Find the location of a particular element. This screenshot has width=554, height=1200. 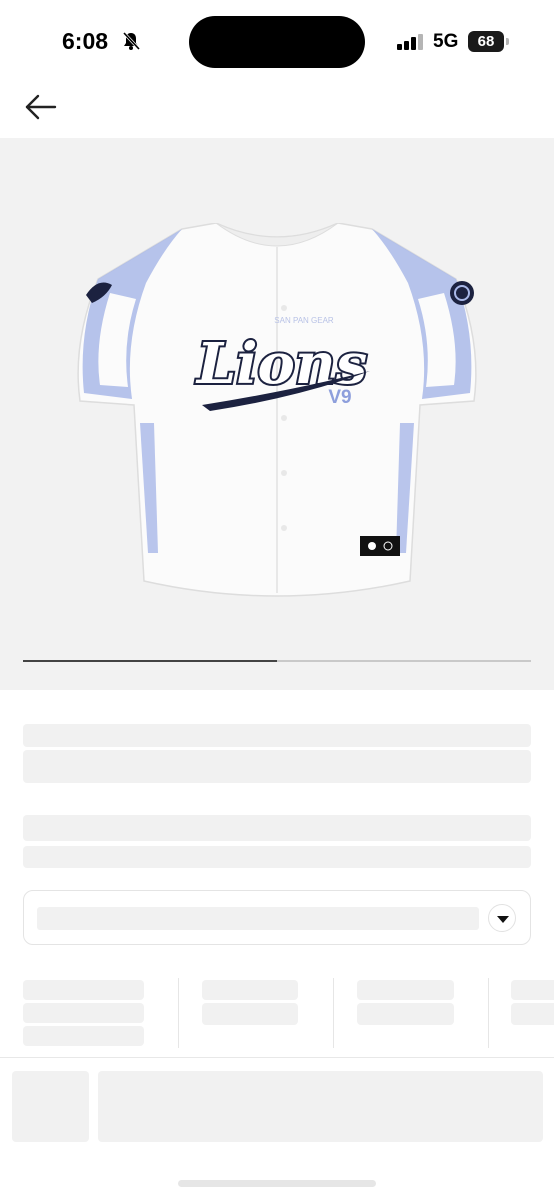

battery-level: 68 is located at coordinates (486, 41).